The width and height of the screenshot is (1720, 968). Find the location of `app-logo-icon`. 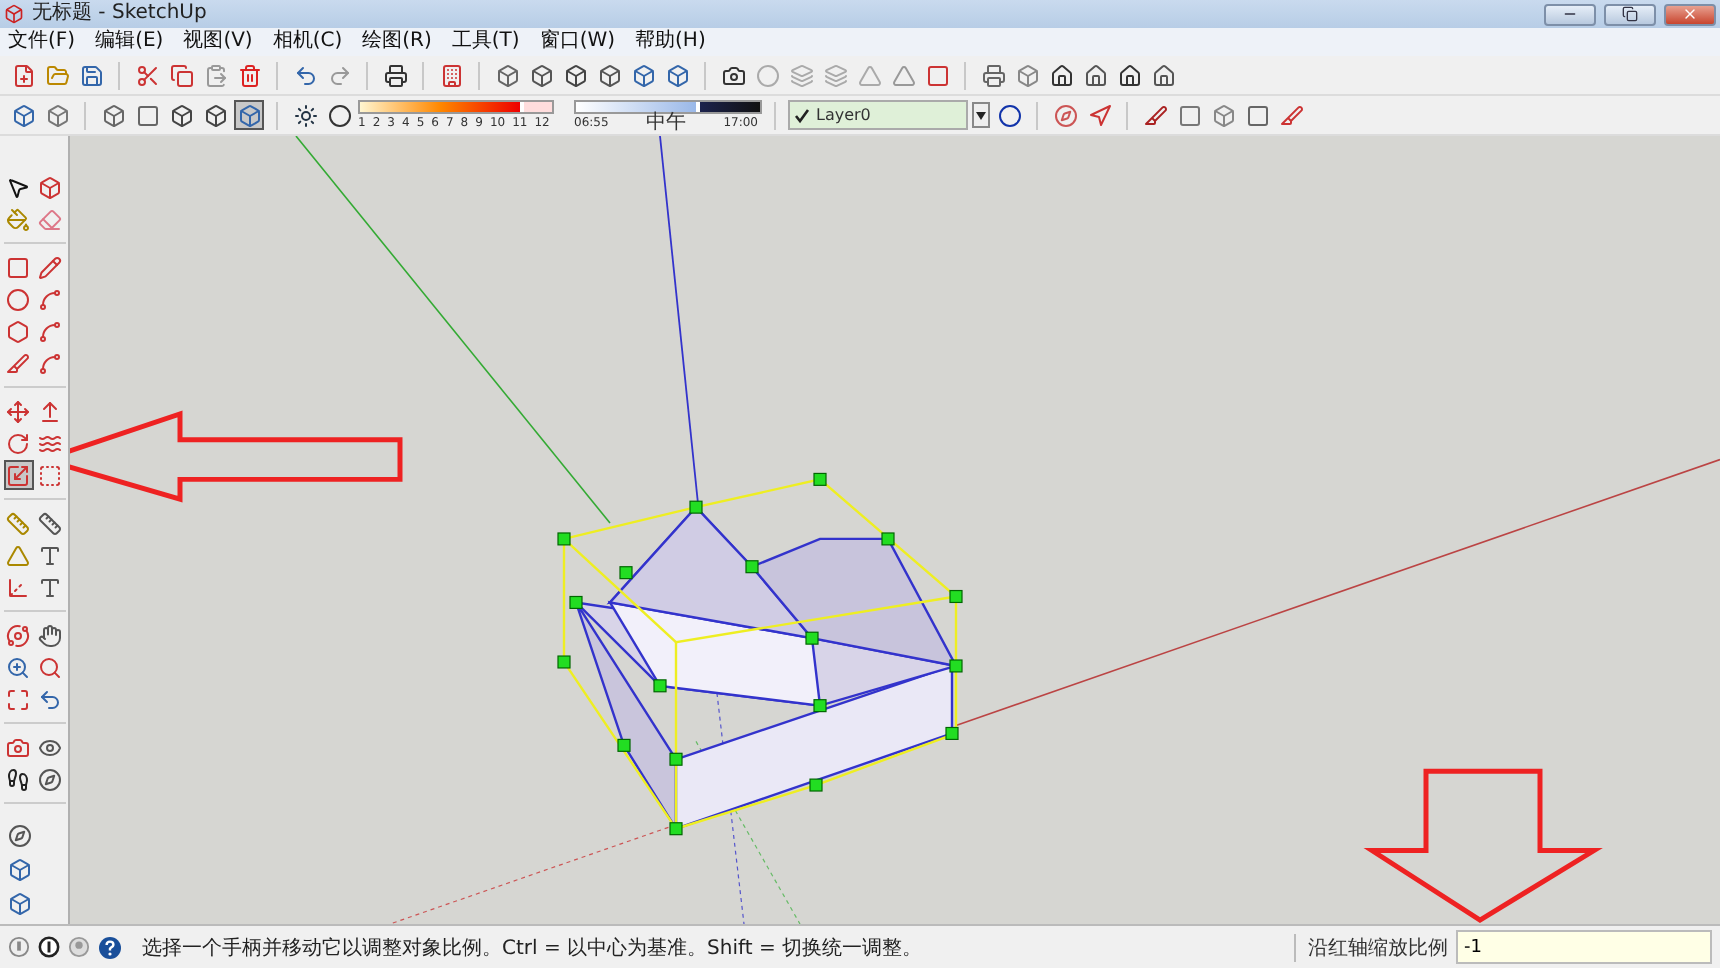

app-logo-icon is located at coordinates (14, 14).